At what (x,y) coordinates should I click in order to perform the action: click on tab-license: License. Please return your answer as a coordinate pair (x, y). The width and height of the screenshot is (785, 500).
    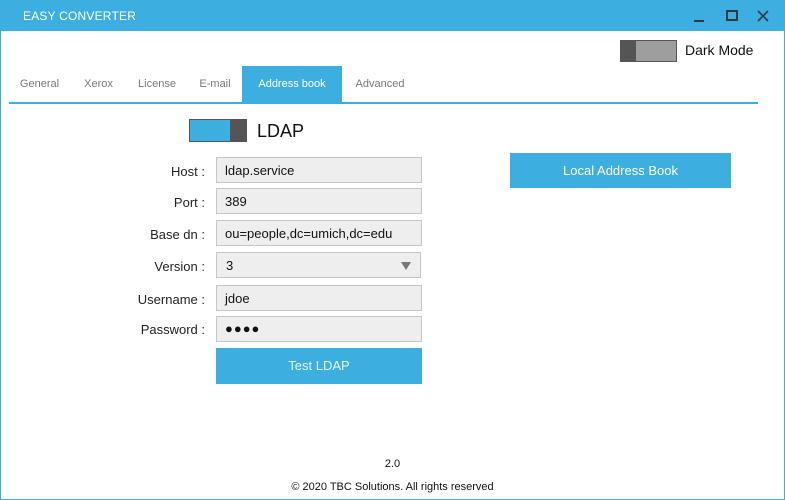
    Looking at the image, I should click on (157, 84).